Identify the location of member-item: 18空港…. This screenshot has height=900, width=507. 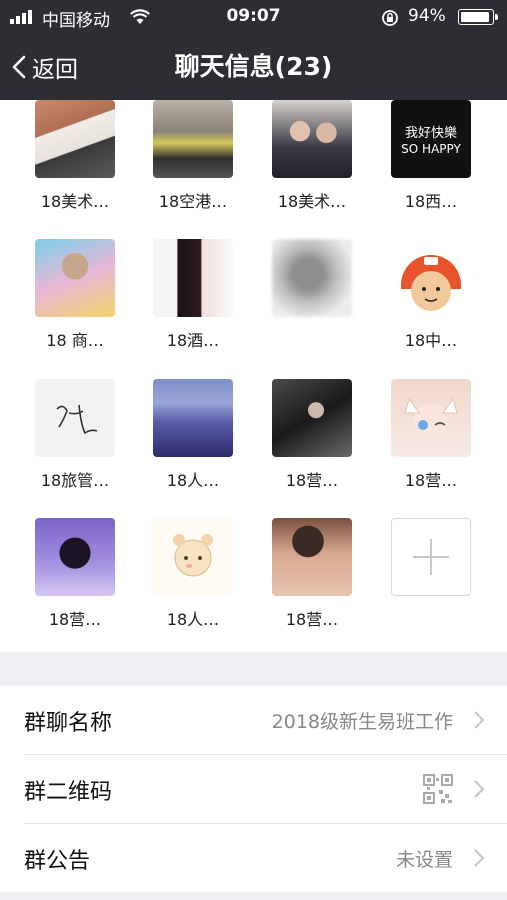
(193, 156).